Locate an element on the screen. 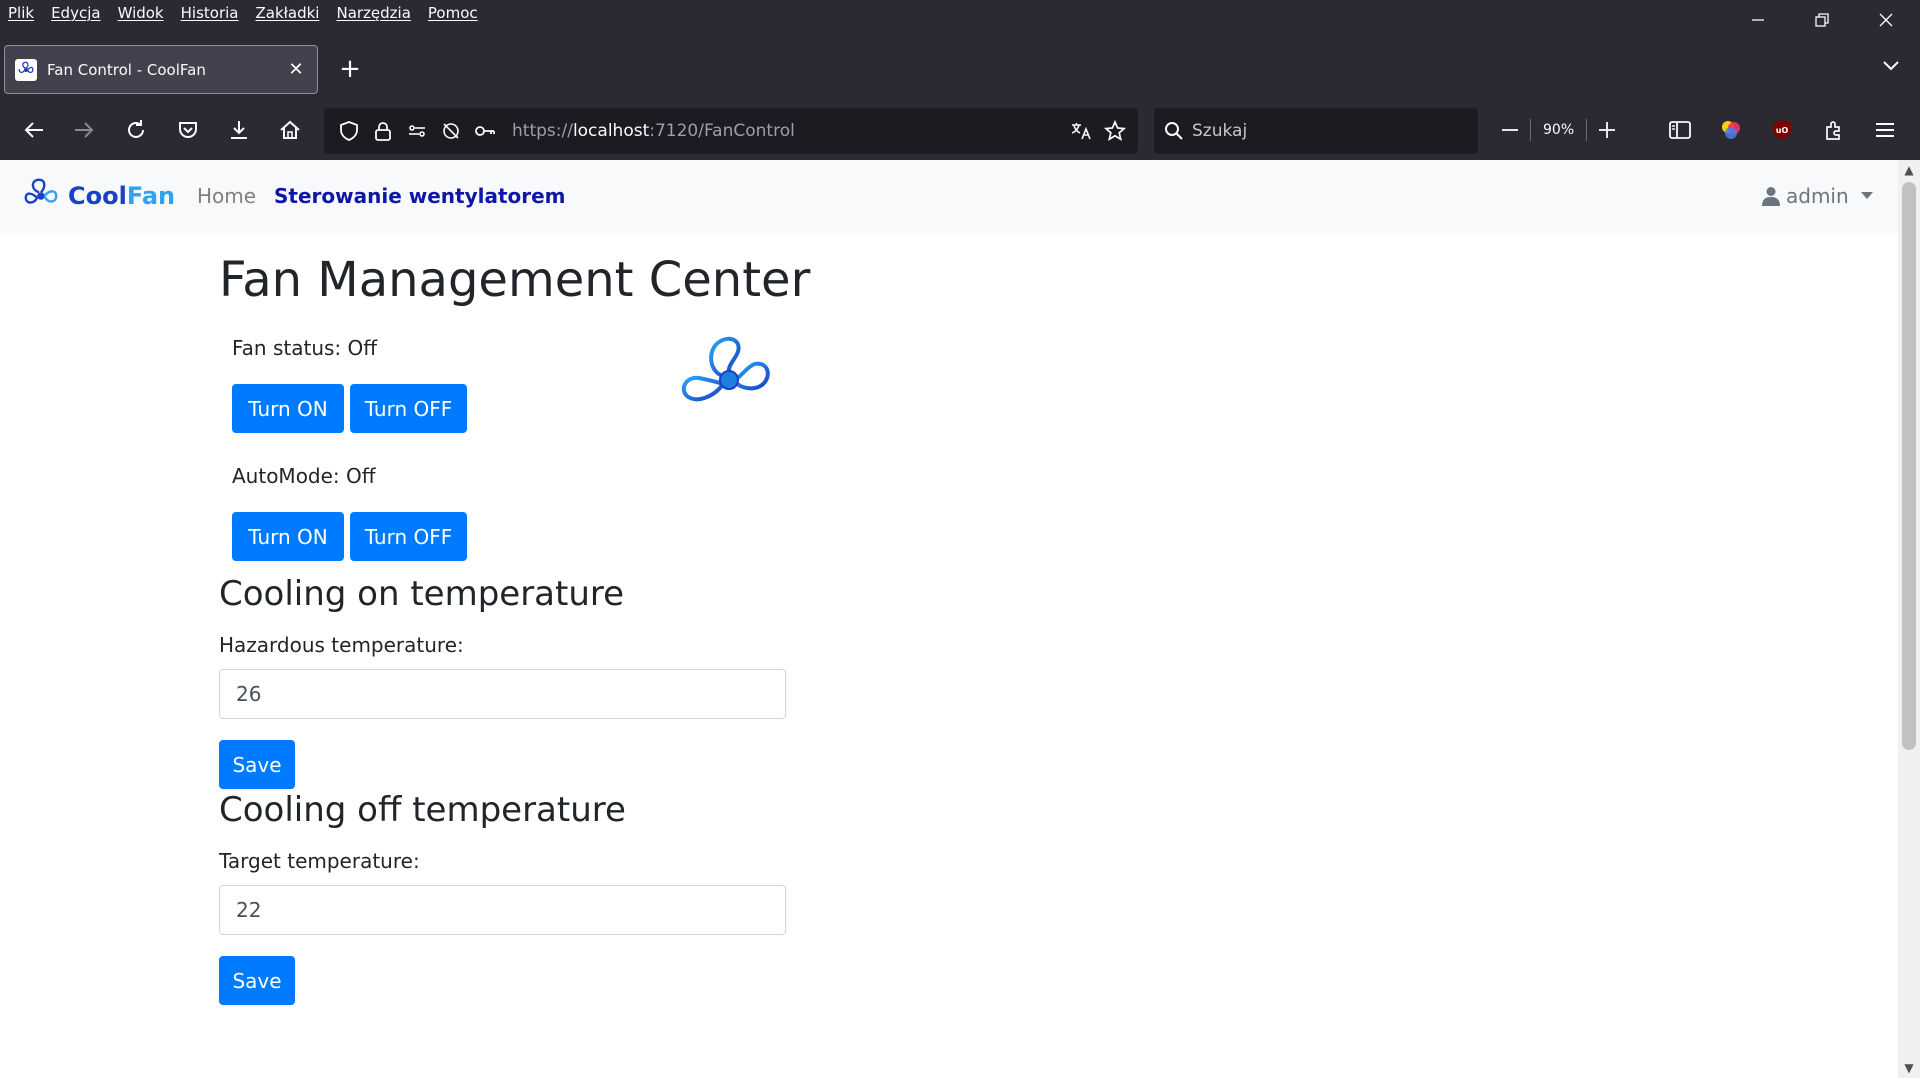 This screenshot has height=1078, width=1920. brand-cool: Cool is located at coordinates (97, 196).